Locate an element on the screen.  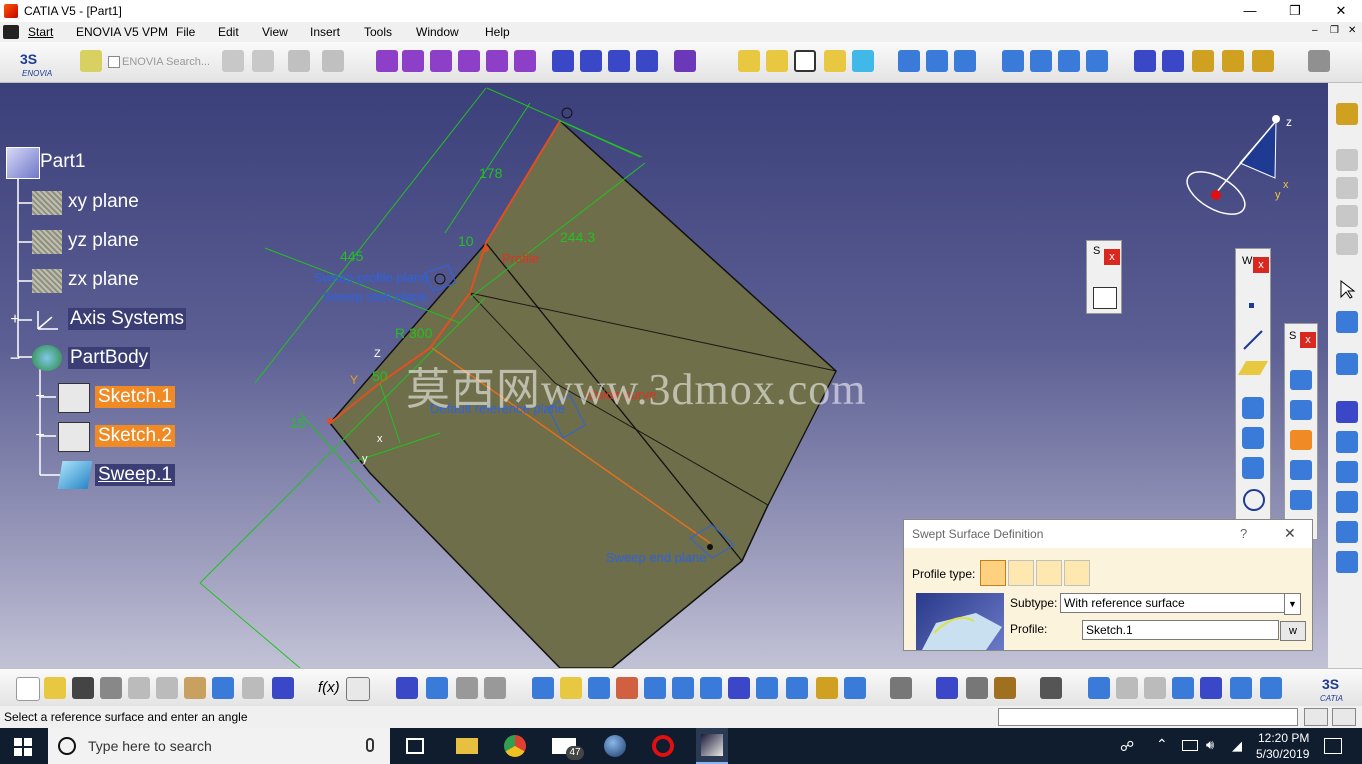
axis-icon is located at coordinates (863, 61).